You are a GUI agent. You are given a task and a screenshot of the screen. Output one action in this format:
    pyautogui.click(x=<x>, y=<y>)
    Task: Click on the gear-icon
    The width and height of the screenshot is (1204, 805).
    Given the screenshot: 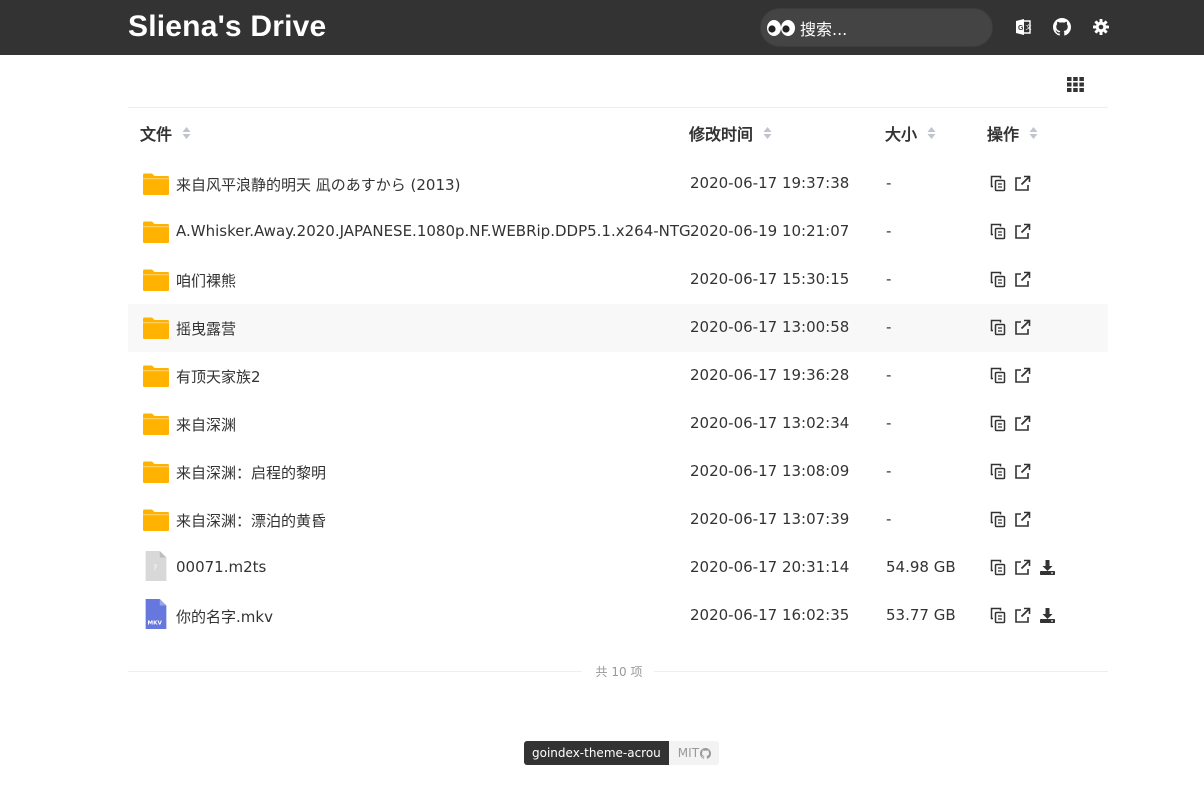 What is the action you would take?
    pyautogui.click(x=1101, y=27)
    